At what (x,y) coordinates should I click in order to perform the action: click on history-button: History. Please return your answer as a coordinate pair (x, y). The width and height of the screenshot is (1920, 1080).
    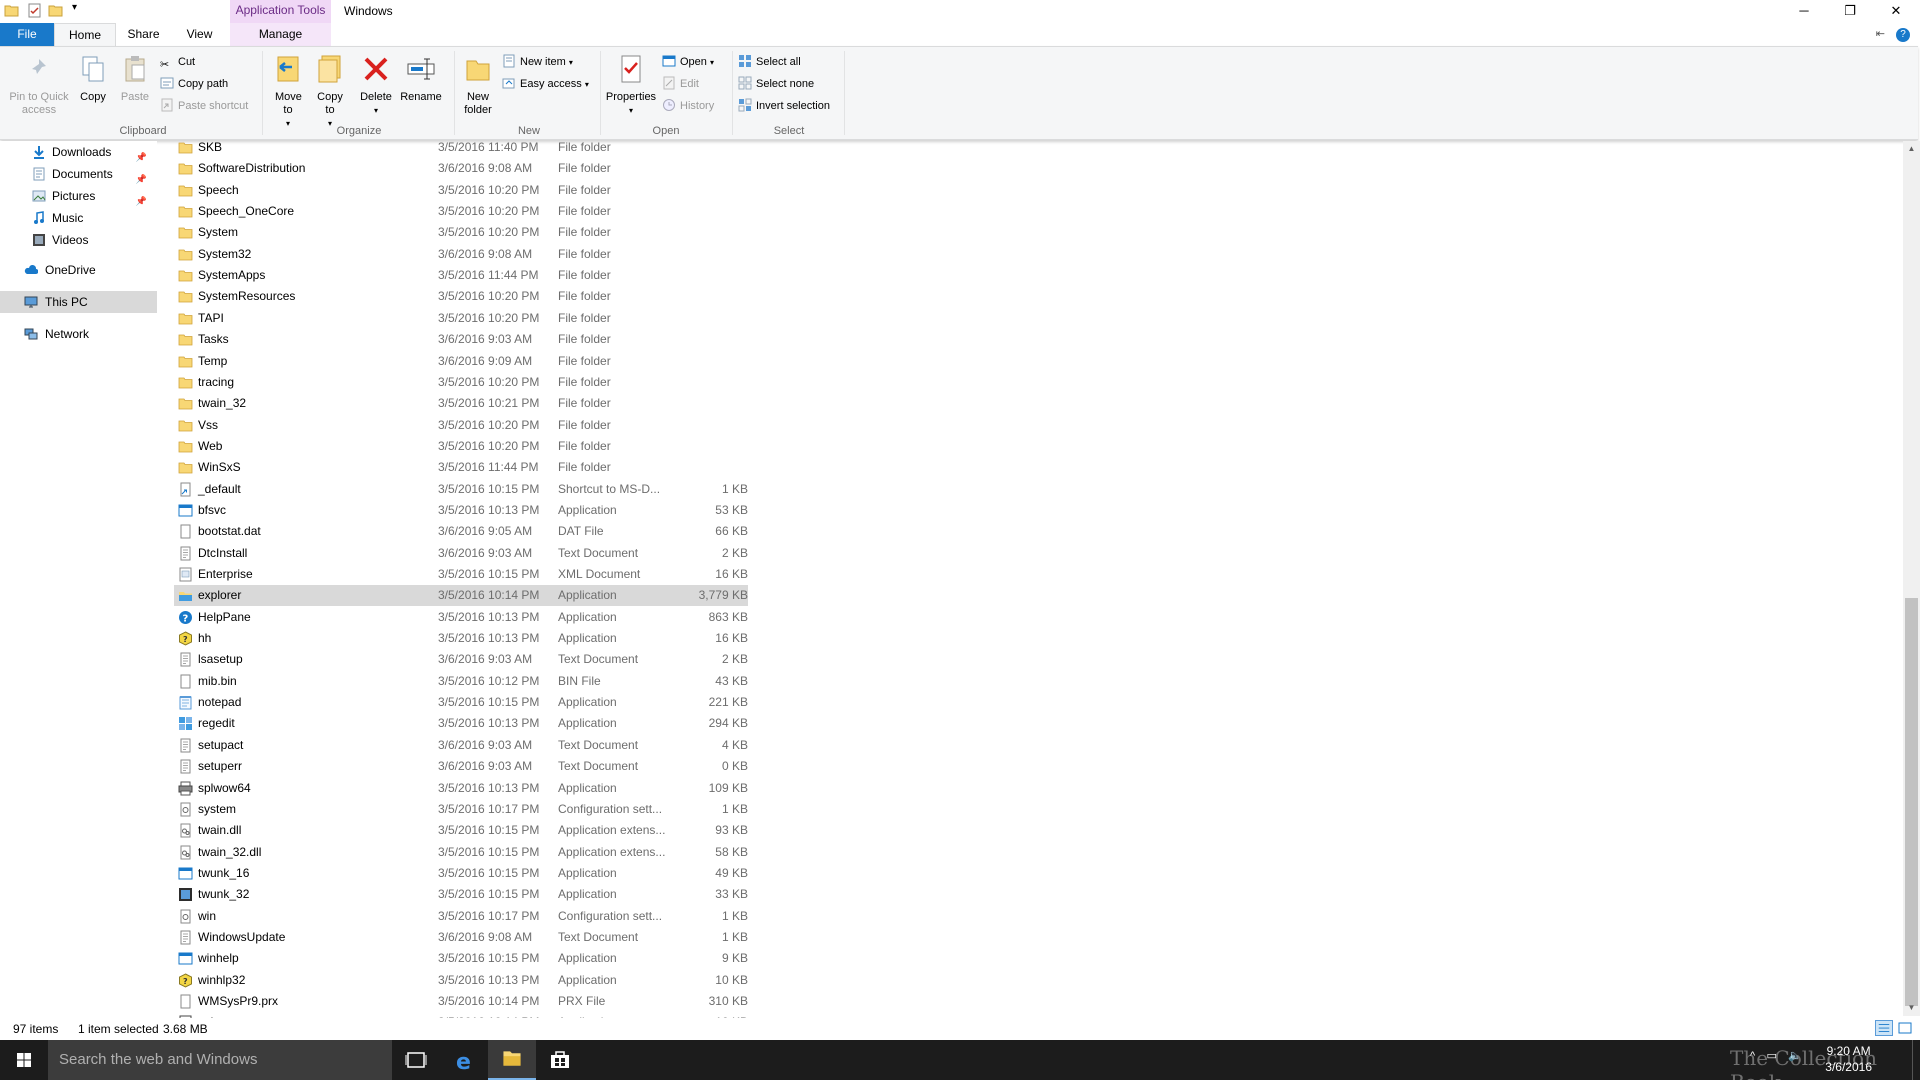
    Looking at the image, I should click on (688, 106).